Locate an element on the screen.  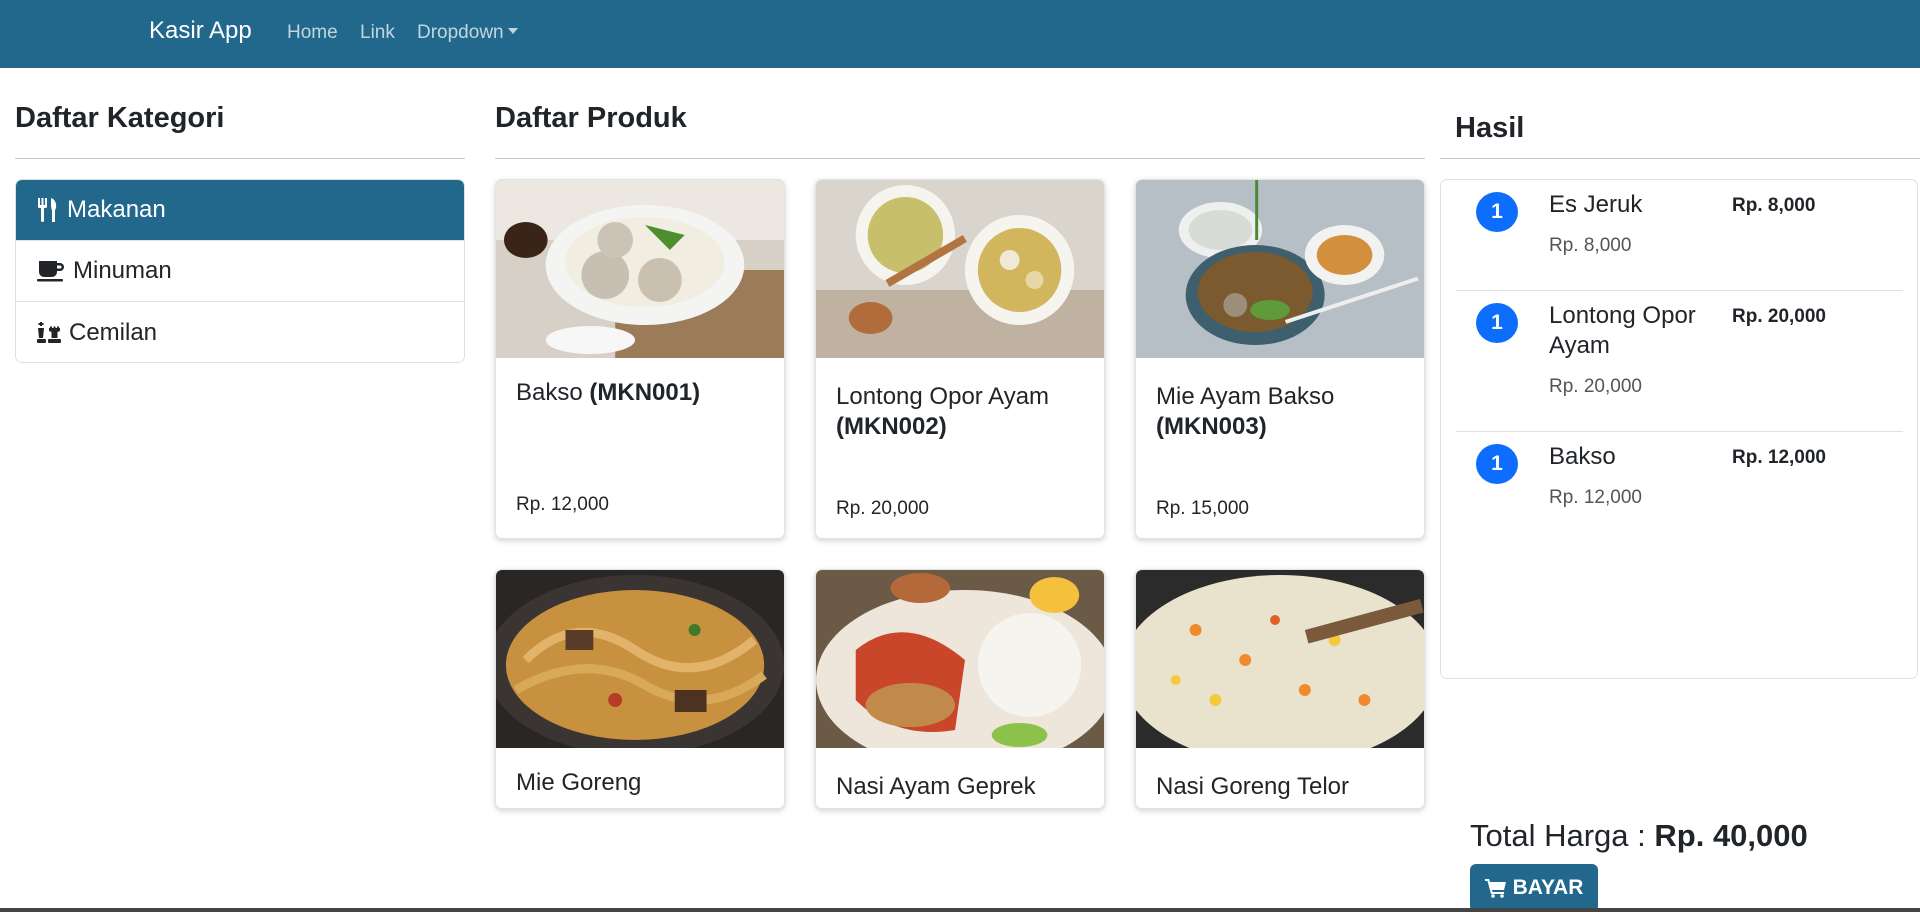
product-divider is located at coordinates (960, 158).